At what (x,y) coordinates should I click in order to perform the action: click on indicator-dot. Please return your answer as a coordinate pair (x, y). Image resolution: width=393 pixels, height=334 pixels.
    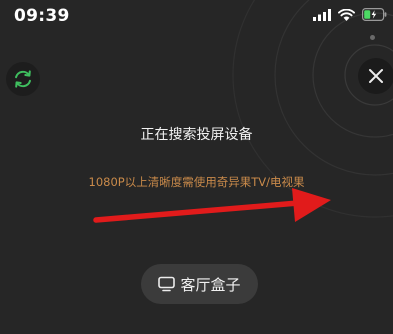
    Looking at the image, I should click on (372, 37).